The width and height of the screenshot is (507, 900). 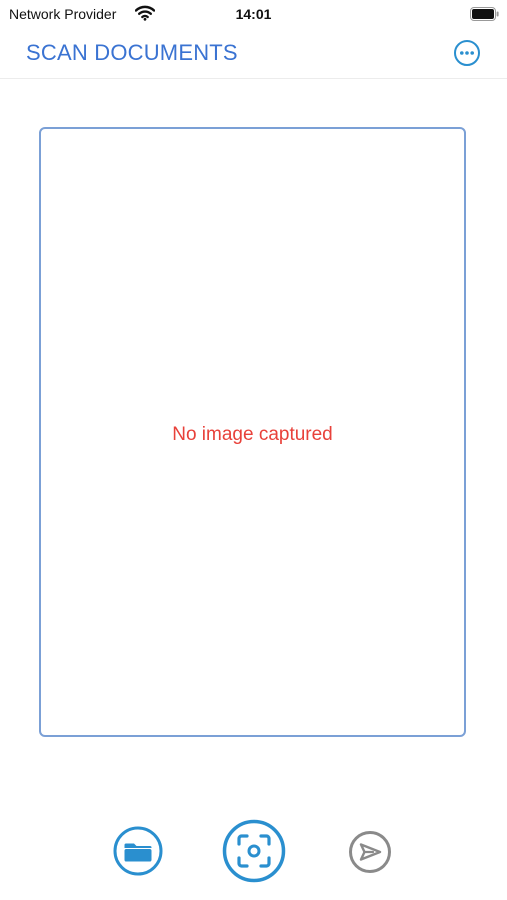 I want to click on battery-icon, so click(x=485, y=14).